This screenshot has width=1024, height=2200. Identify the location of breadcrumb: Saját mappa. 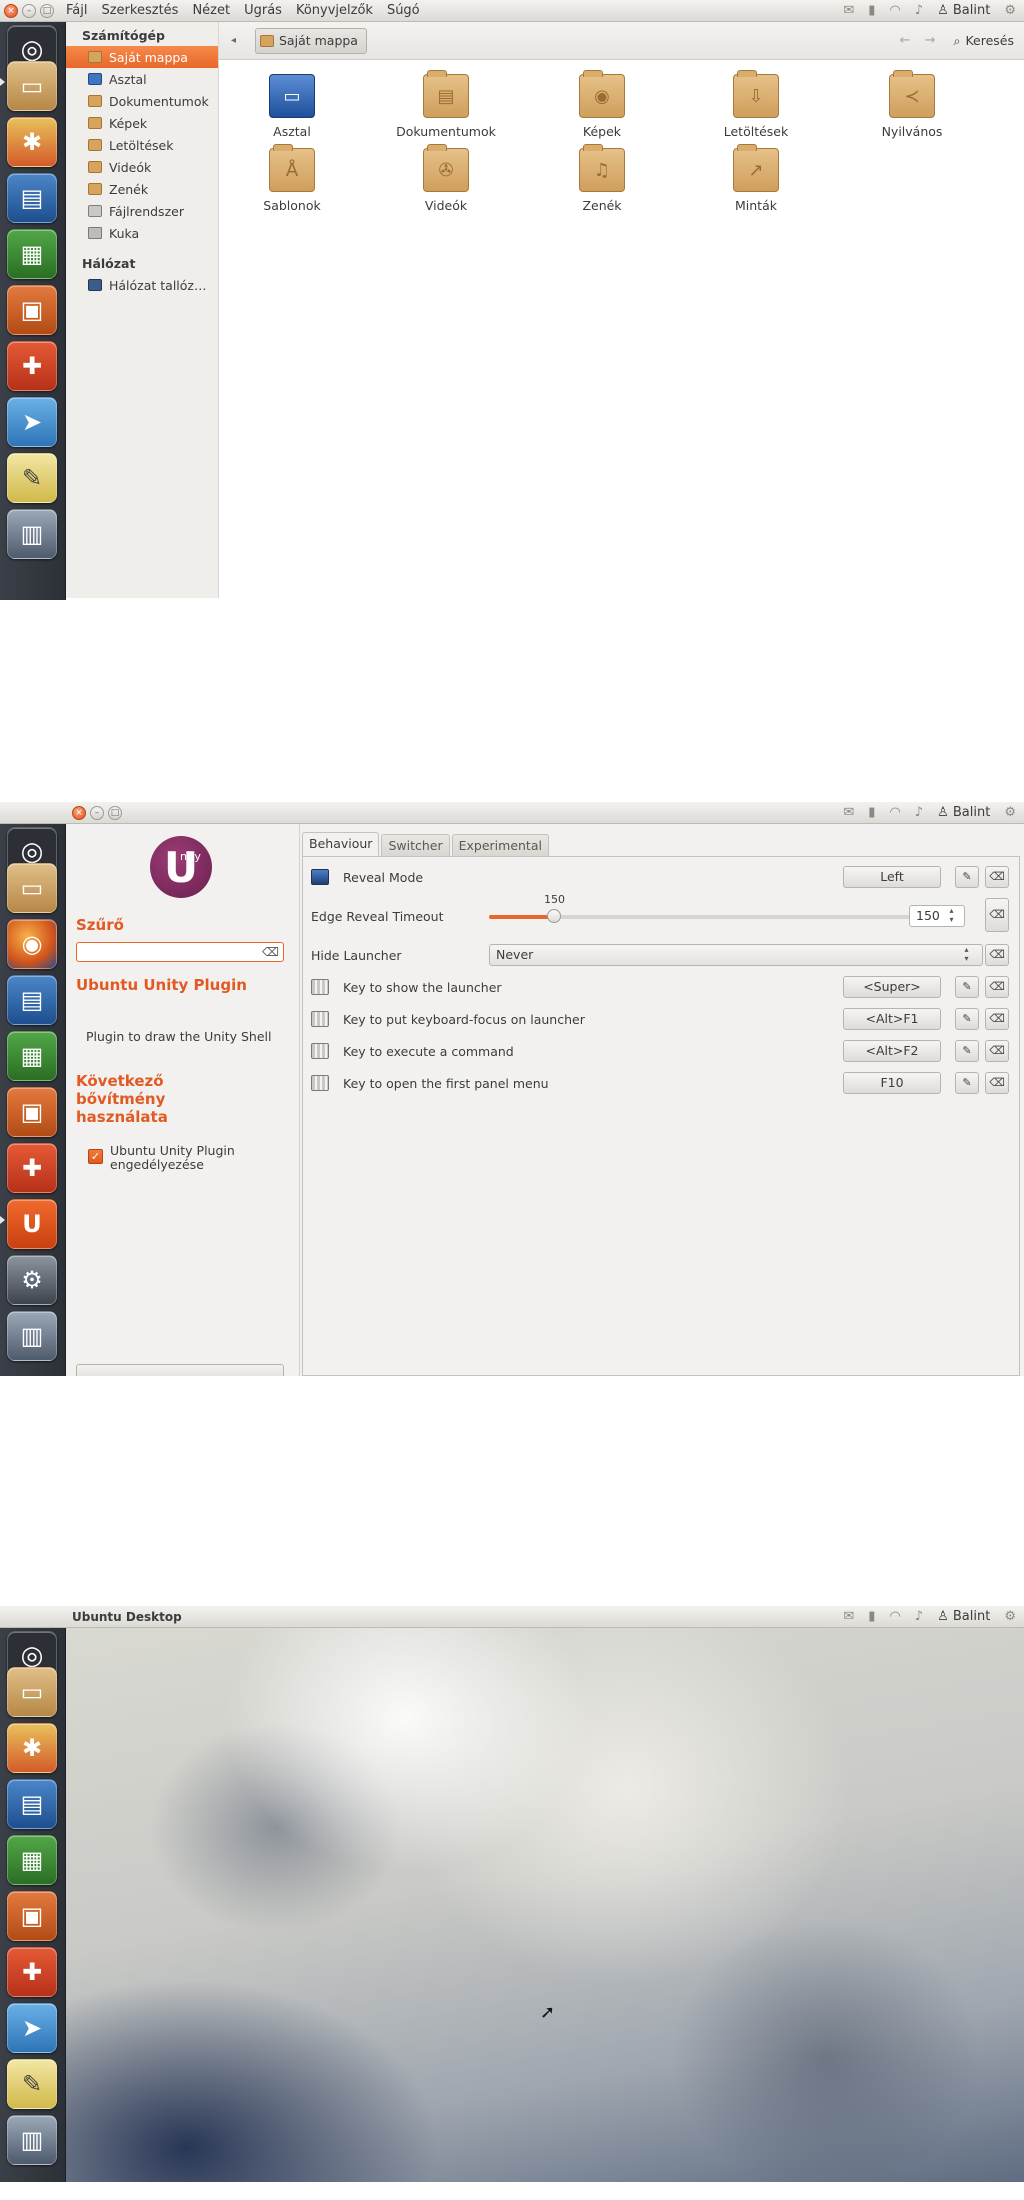
(311, 40).